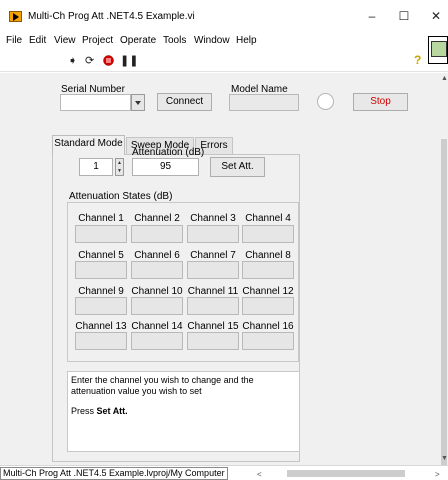 The image size is (448, 480). What do you see at coordinates (89, 61) in the screenshot?
I see `run-continuously-icon: ⟳` at bounding box center [89, 61].